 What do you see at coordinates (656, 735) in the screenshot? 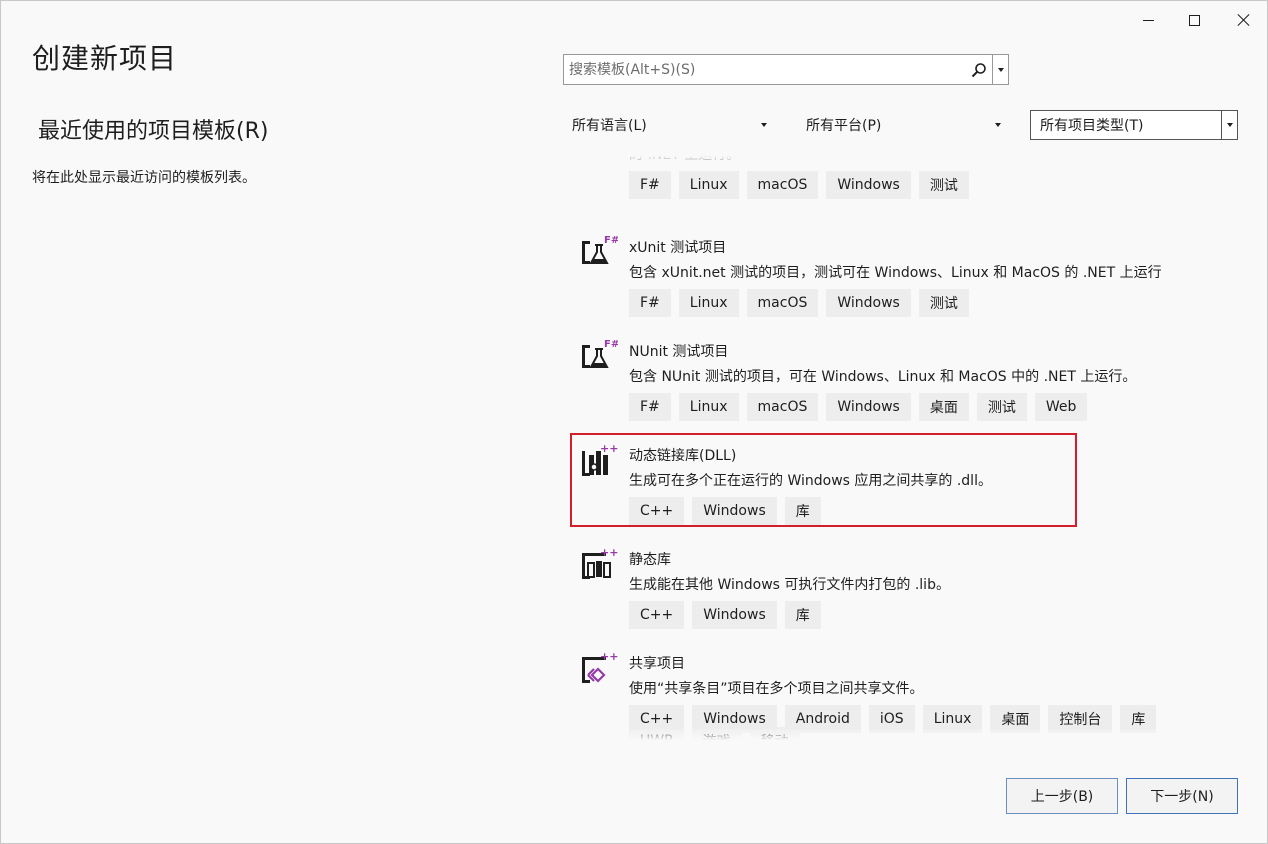
I see `template-tag: UWP` at bounding box center [656, 735].